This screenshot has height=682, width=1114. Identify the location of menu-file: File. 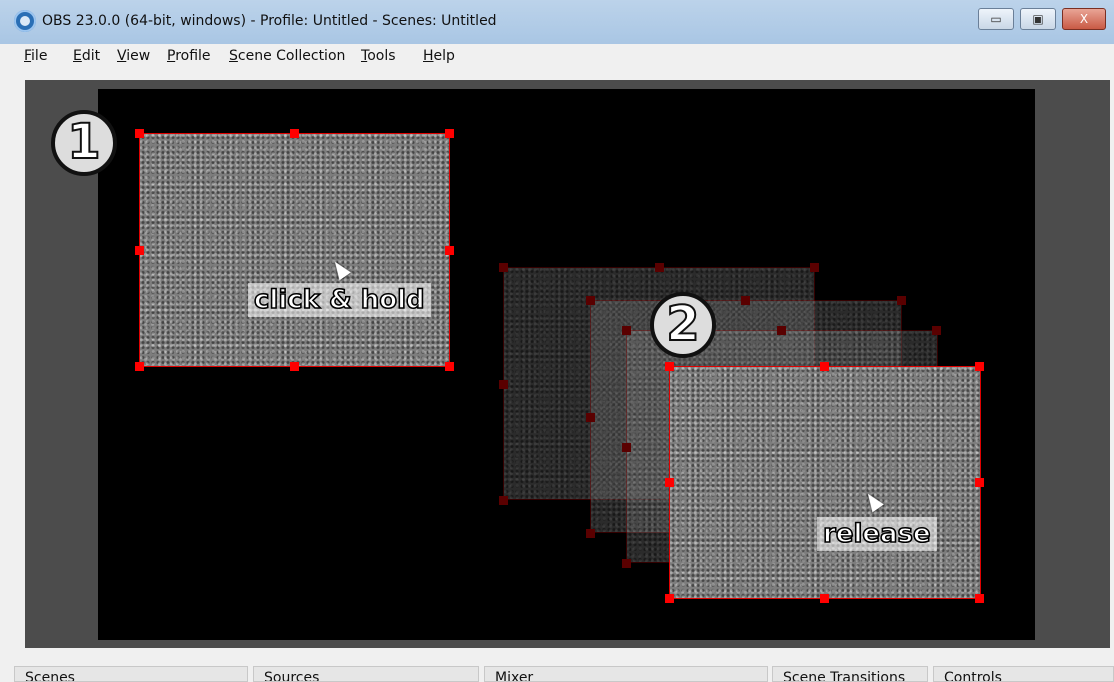
(35, 56).